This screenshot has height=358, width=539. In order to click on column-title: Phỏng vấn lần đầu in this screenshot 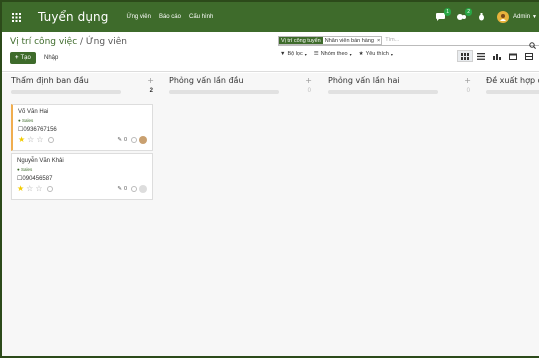, I will do `click(206, 80)`.